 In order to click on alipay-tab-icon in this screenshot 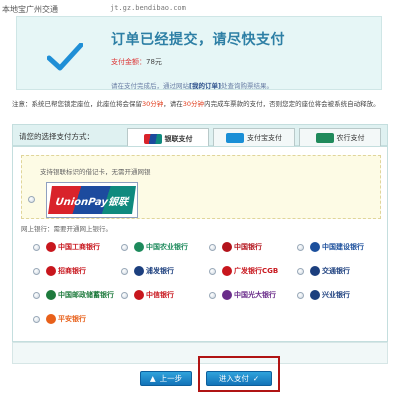, I will do `click(235, 138)`.